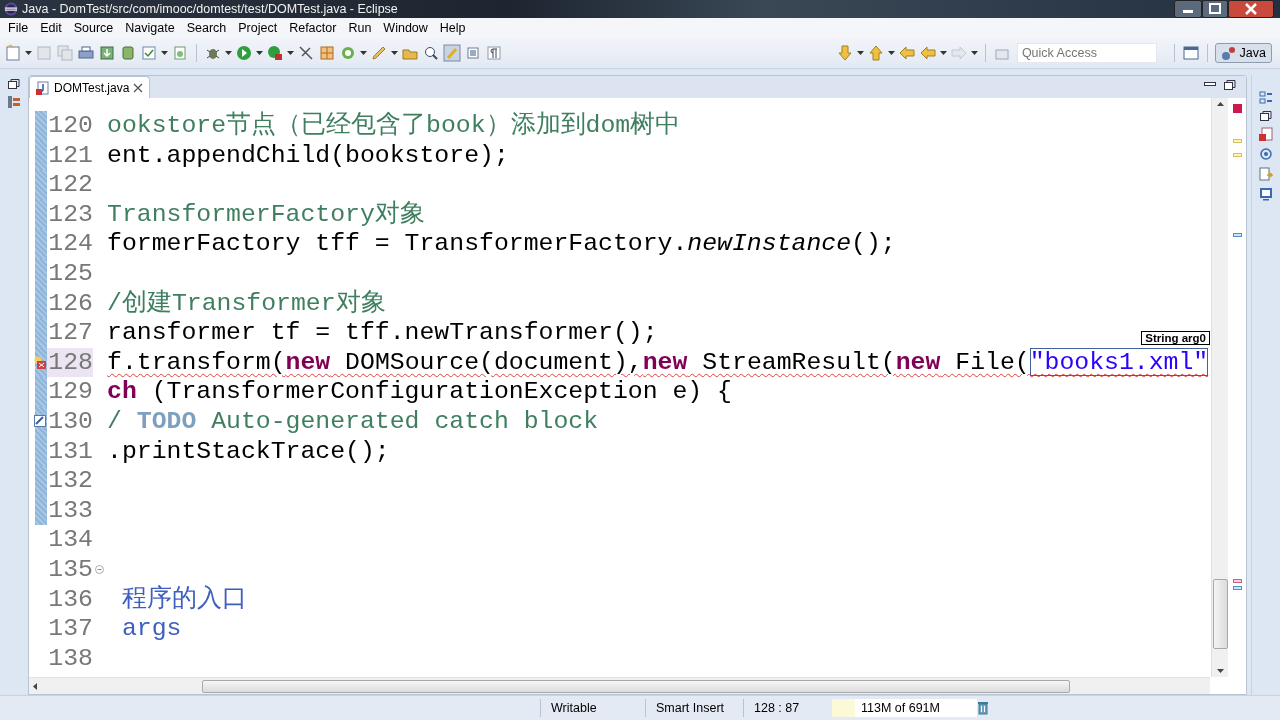 Image resolution: width=1280 pixels, height=720 pixels. I want to click on line-number: 127, so click(70, 333).